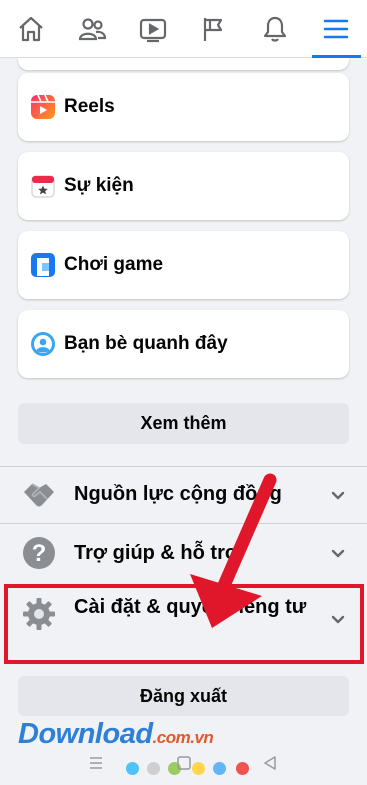  I want to click on bell-icon, so click(275, 29).